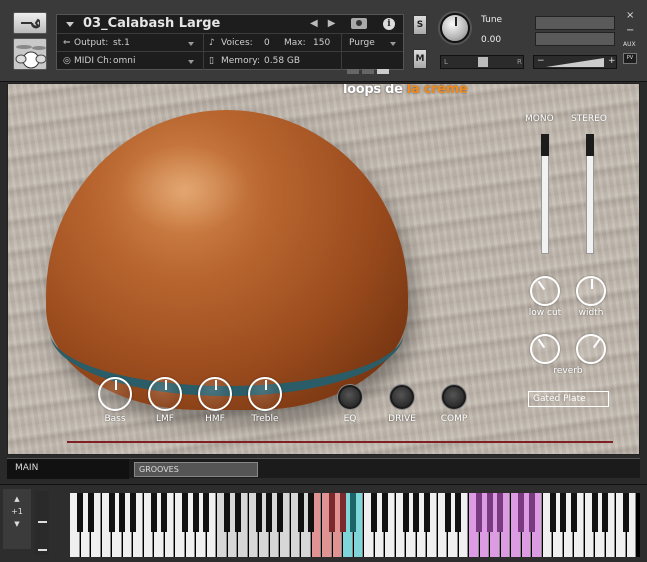  Describe the element at coordinates (420, 25) in the screenshot. I see `solo-button: S` at that location.